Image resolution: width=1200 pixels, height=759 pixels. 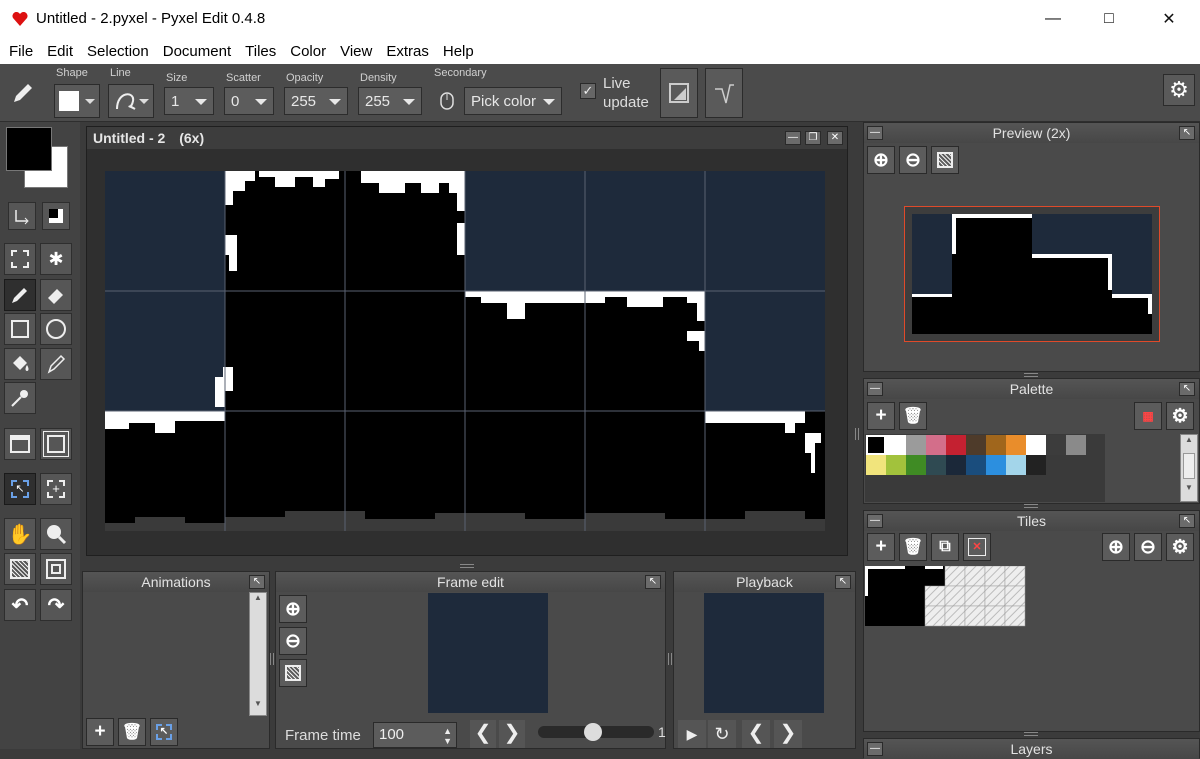 What do you see at coordinates (56, 259) in the screenshot?
I see `magic-wand-tool: ✱` at bounding box center [56, 259].